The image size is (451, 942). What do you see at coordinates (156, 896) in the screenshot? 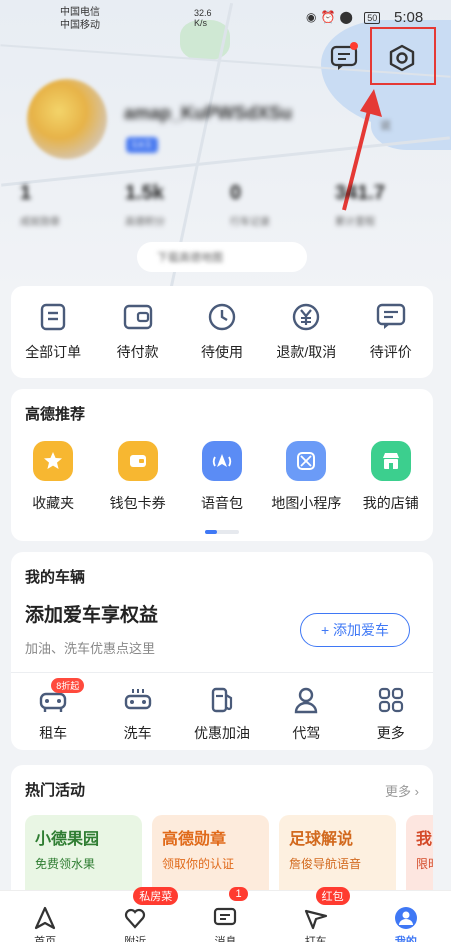
I see `tab-badge: 私房菜` at bounding box center [156, 896].